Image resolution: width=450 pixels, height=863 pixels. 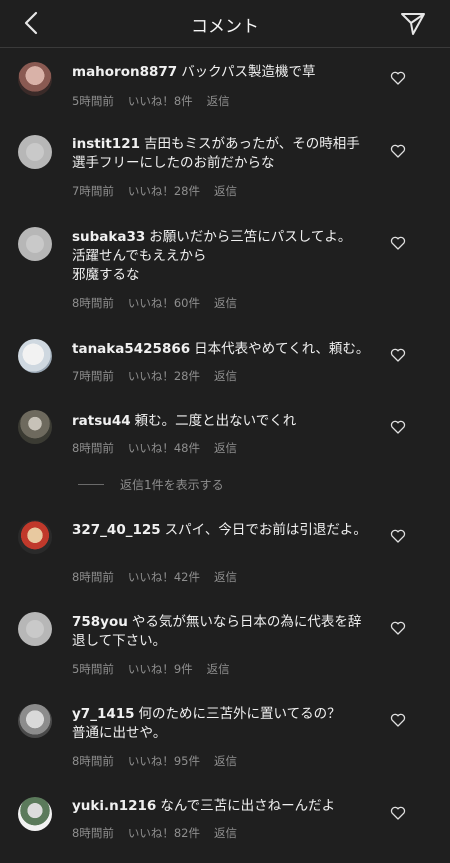 What do you see at coordinates (222, 632) in the screenshot?
I see `comment-body: 758you やる気が無いなら日本の為に代表を辞退して下さい。` at bounding box center [222, 632].